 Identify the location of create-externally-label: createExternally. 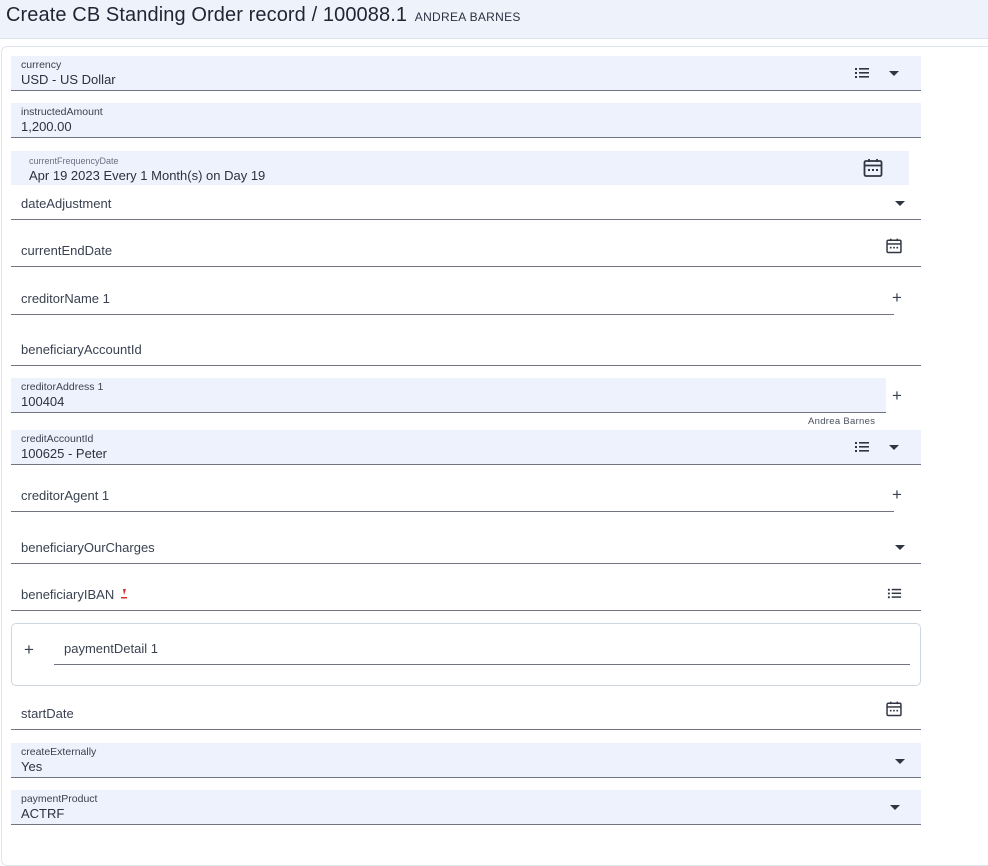
(59, 752).